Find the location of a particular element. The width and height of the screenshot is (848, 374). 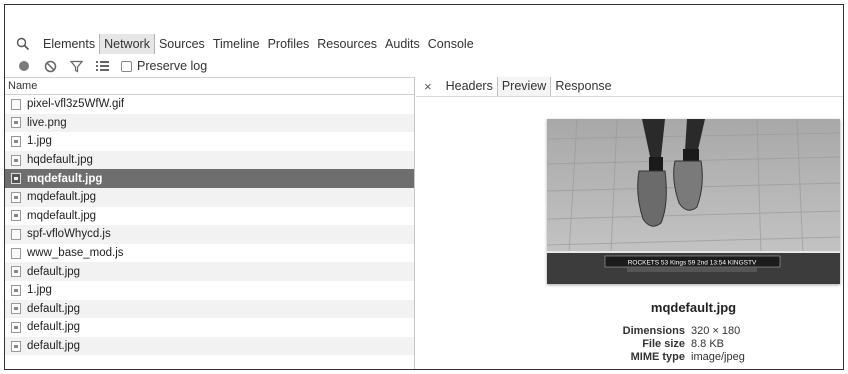

filesize-label: File size is located at coordinates (663, 344).